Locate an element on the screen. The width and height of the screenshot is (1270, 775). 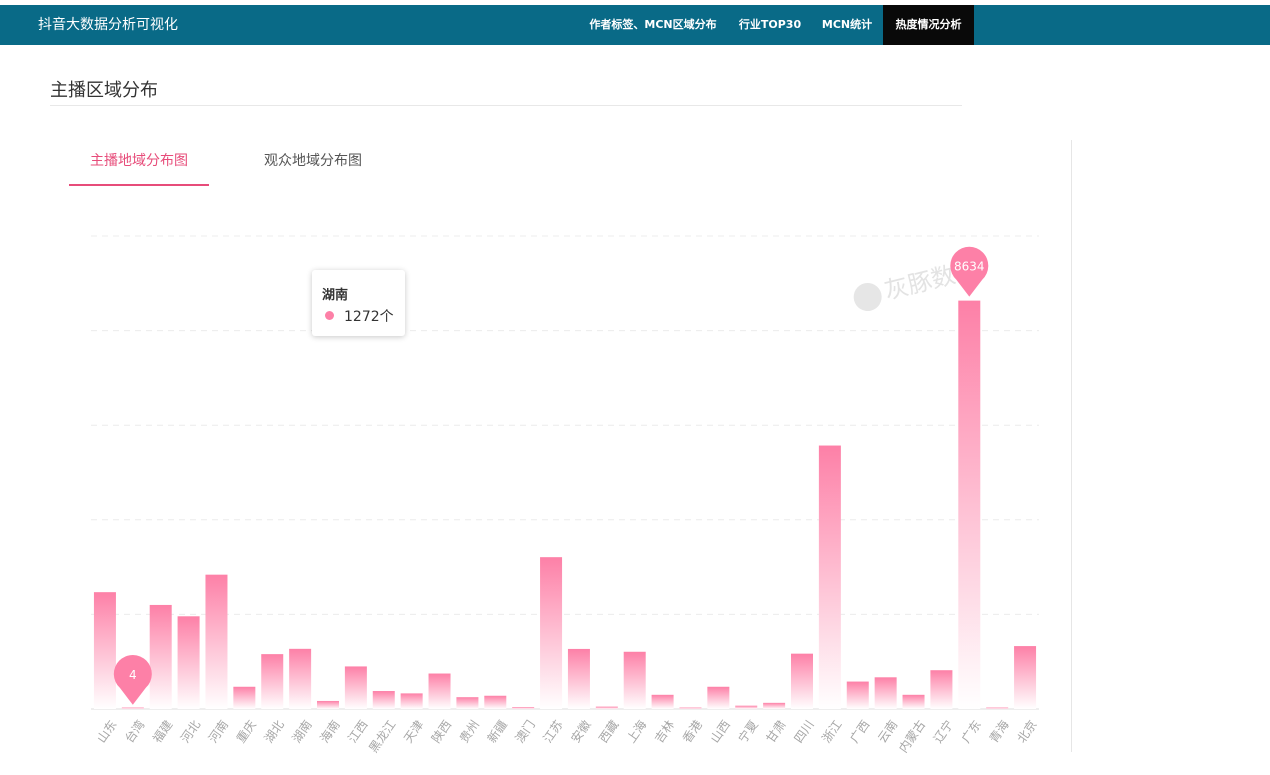
x-tick-label: 云南 is located at coordinates (887, 731).